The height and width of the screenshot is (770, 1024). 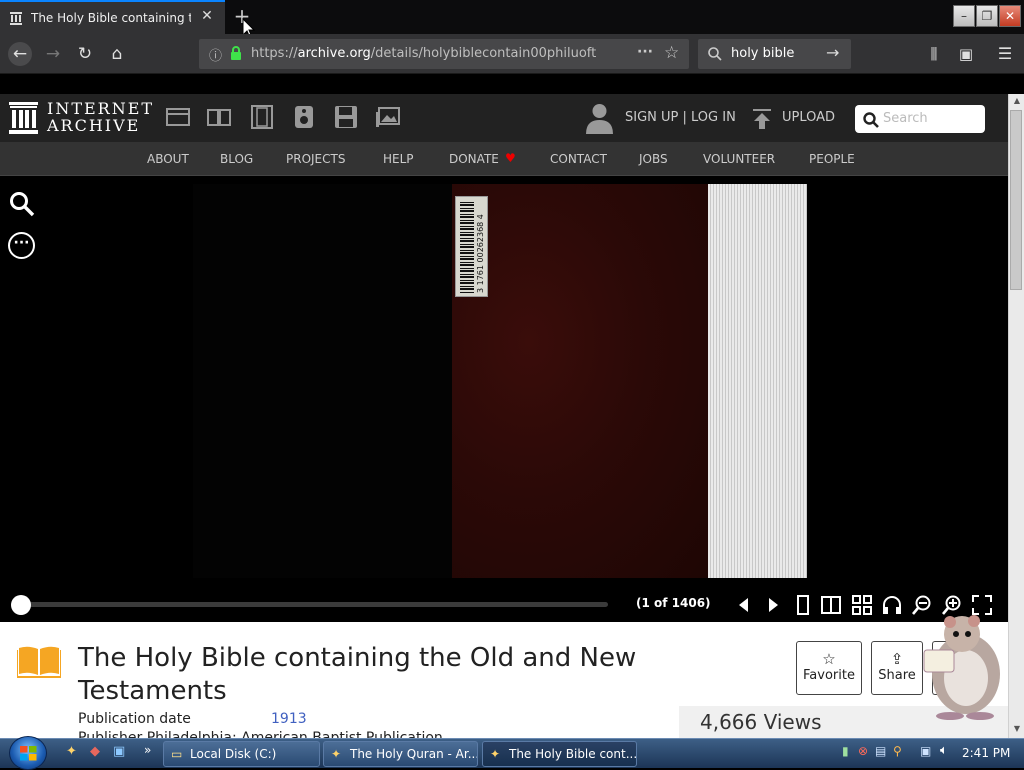 What do you see at coordinates (832, 159) in the screenshot?
I see `nav-people: PEOPLE` at bounding box center [832, 159].